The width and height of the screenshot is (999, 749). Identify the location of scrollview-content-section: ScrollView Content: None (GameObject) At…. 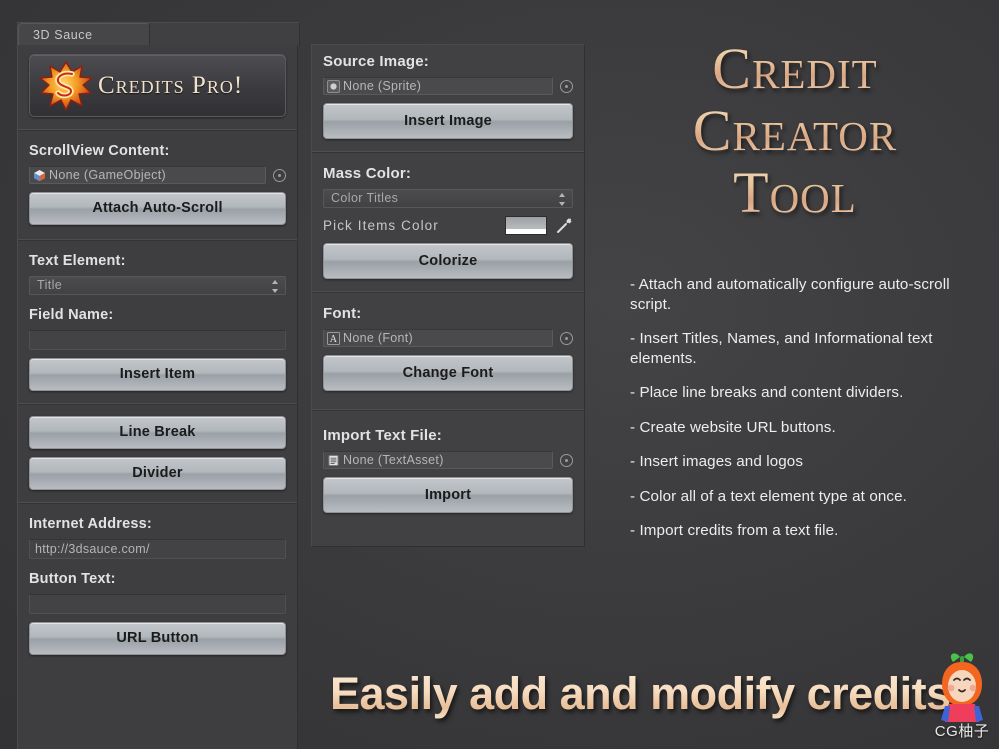
(157, 191).